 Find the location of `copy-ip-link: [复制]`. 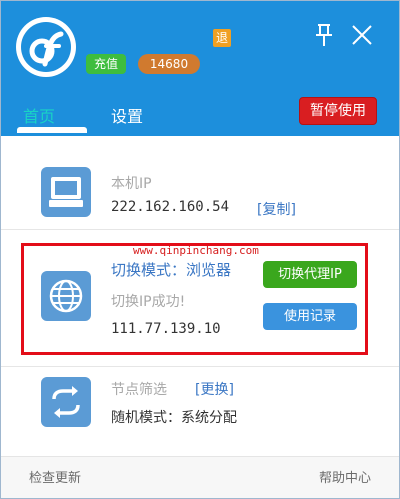

copy-ip-link: [复制] is located at coordinates (276, 209).